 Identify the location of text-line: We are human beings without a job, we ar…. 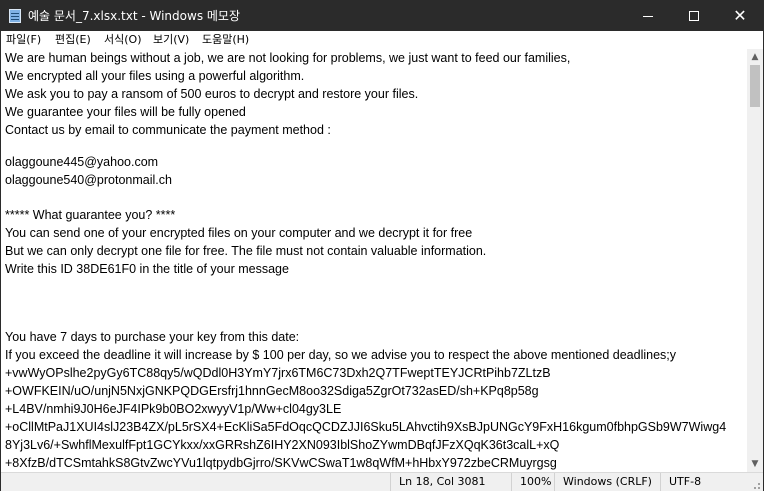
(288, 58).